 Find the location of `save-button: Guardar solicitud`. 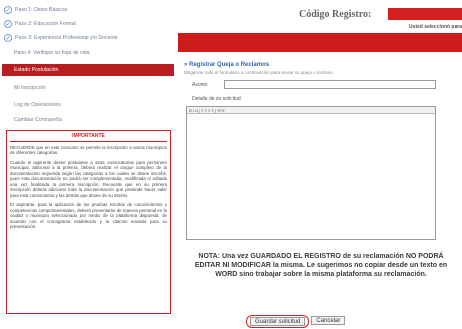

save-button: Guardar solicitud is located at coordinates (278, 321).